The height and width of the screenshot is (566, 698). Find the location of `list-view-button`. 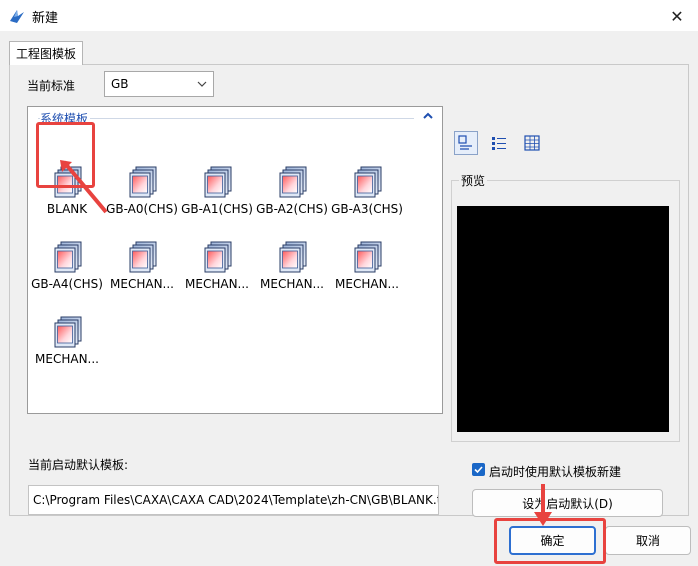

list-view-button is located at coordinates (499, 143).